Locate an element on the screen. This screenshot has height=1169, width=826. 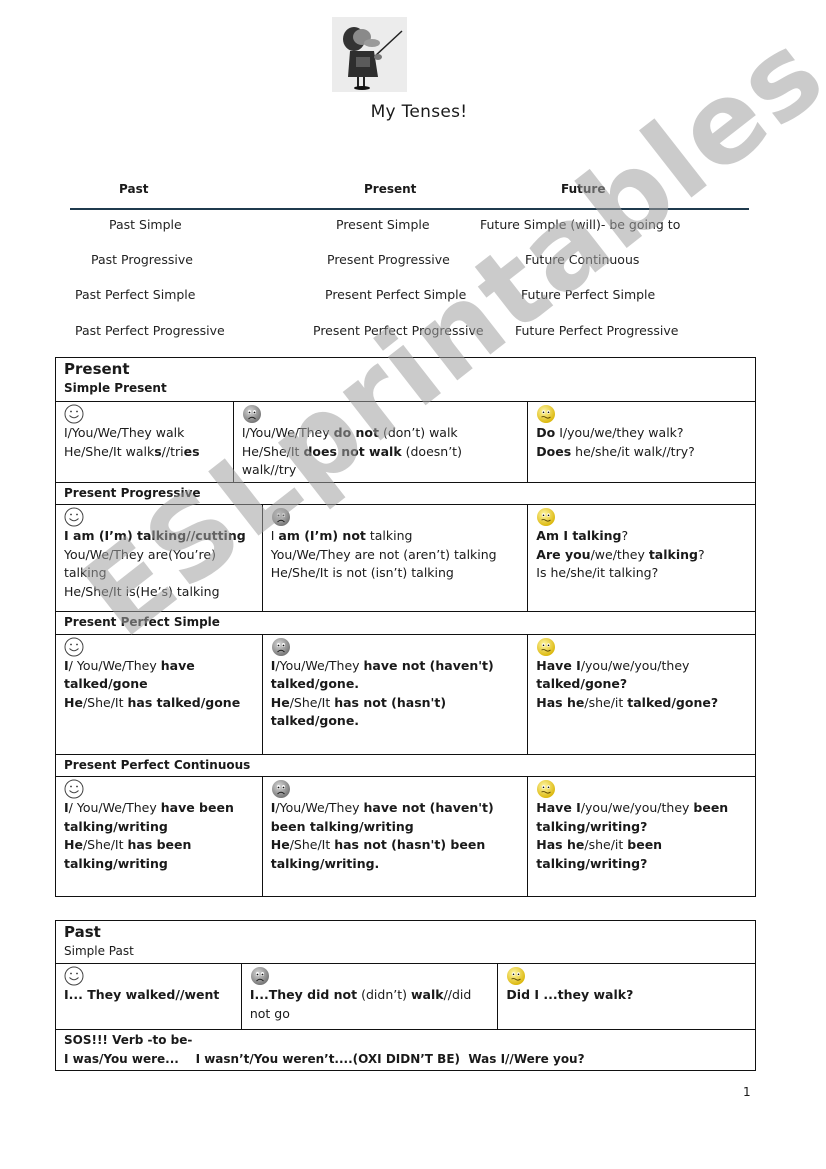
subsection-title: Present Perfect Simple is located at coordinates (142, 622).